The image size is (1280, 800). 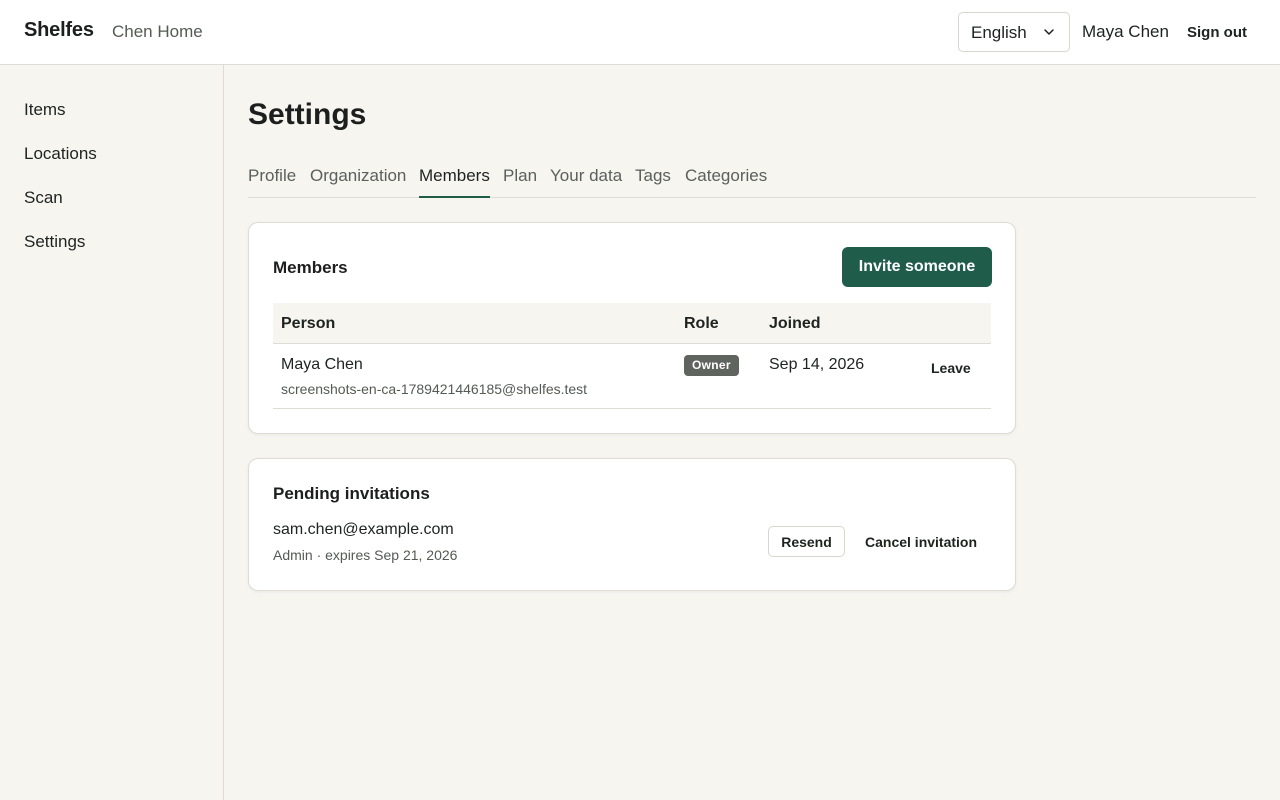 I want to click on column-header-person: Person, so click(x=308, y=323).